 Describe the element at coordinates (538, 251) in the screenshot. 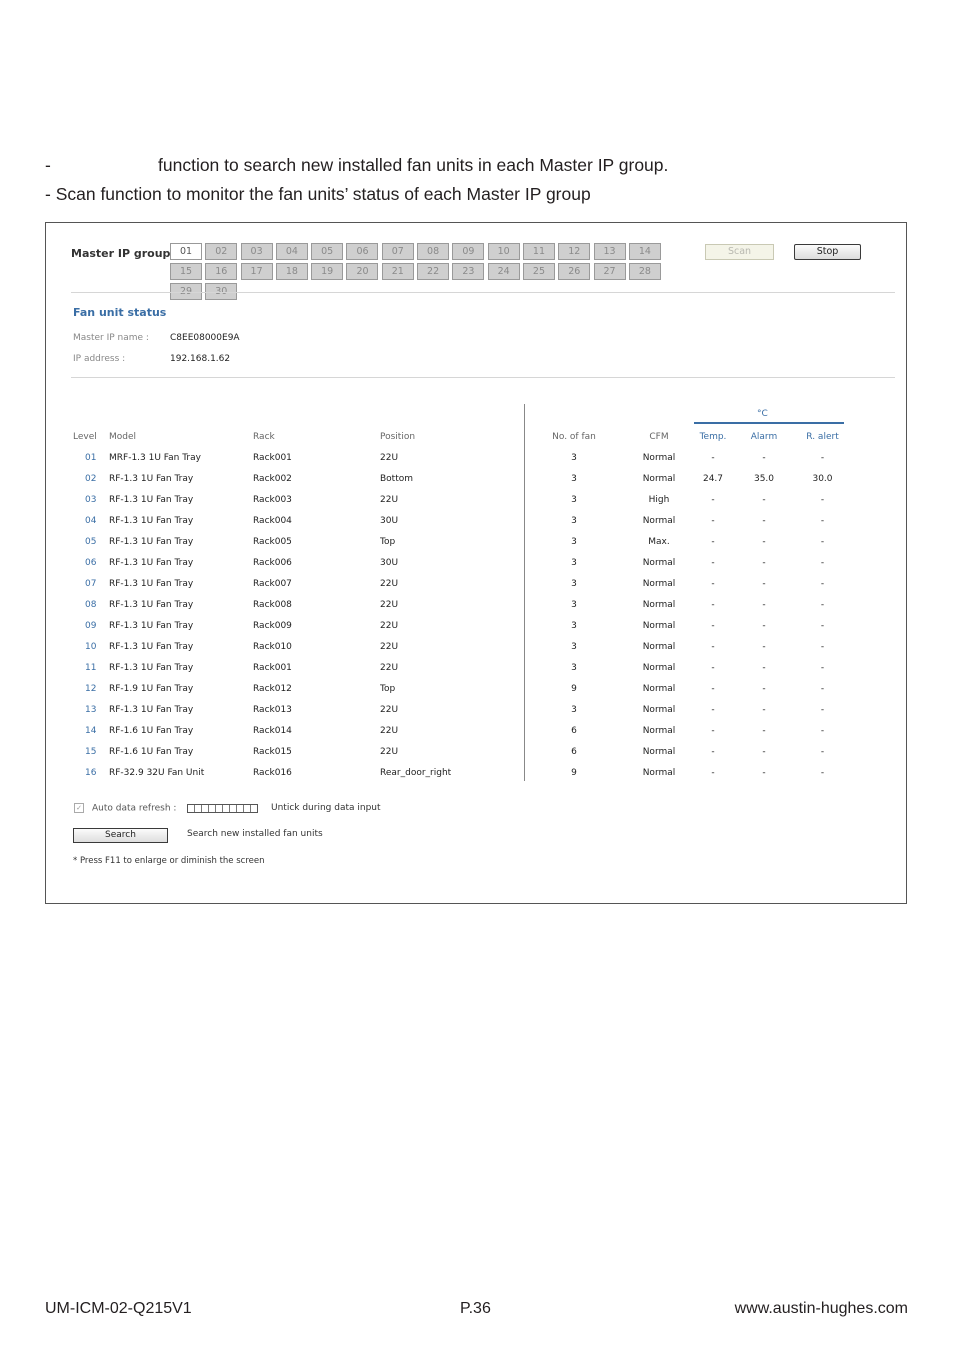

I see `master-ip-group-button: 11` at that location.